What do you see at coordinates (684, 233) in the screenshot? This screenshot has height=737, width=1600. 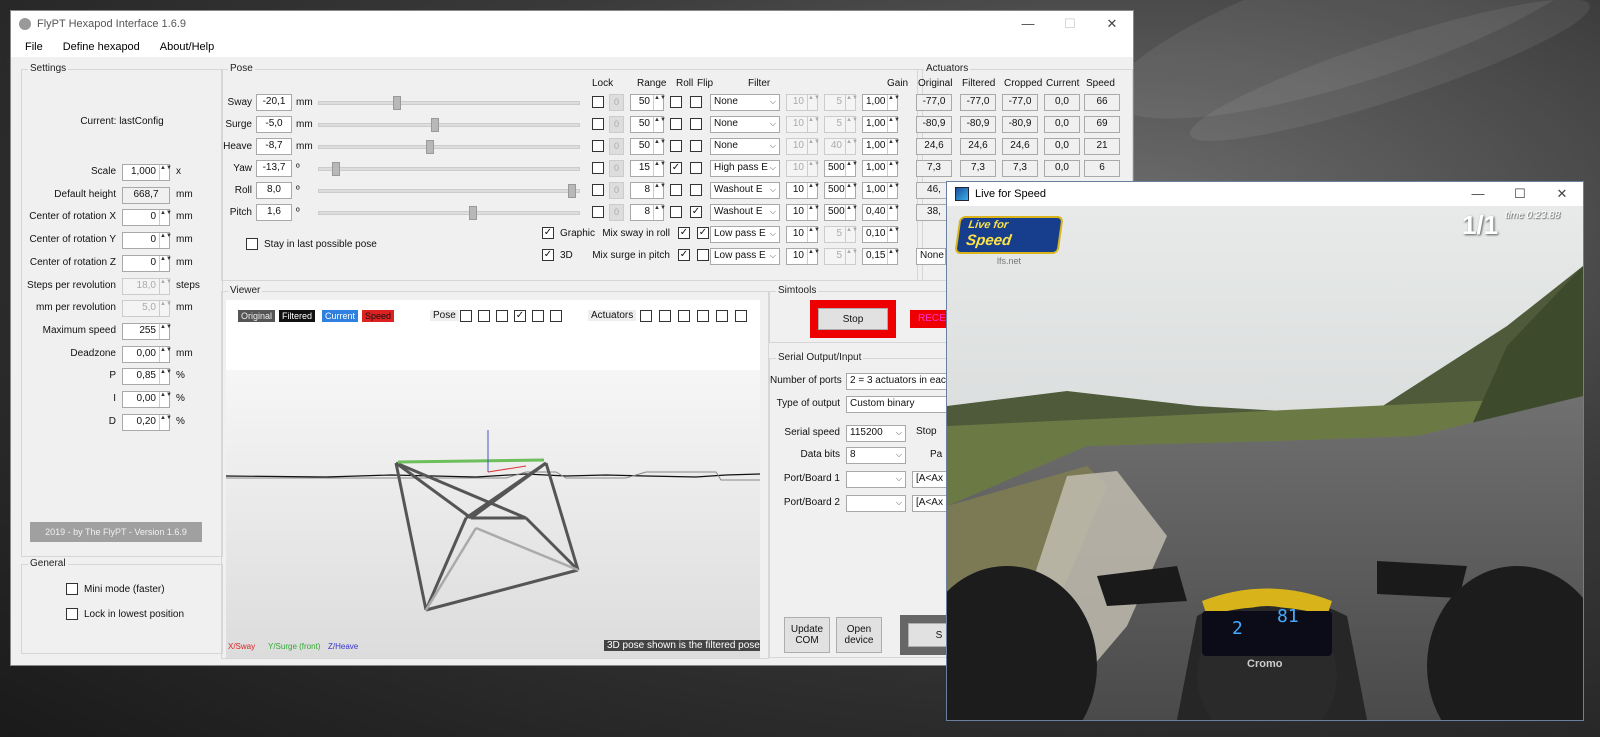 I see `mix-sway-roll-checkbox: ✓` at bounding box center [684, 233].